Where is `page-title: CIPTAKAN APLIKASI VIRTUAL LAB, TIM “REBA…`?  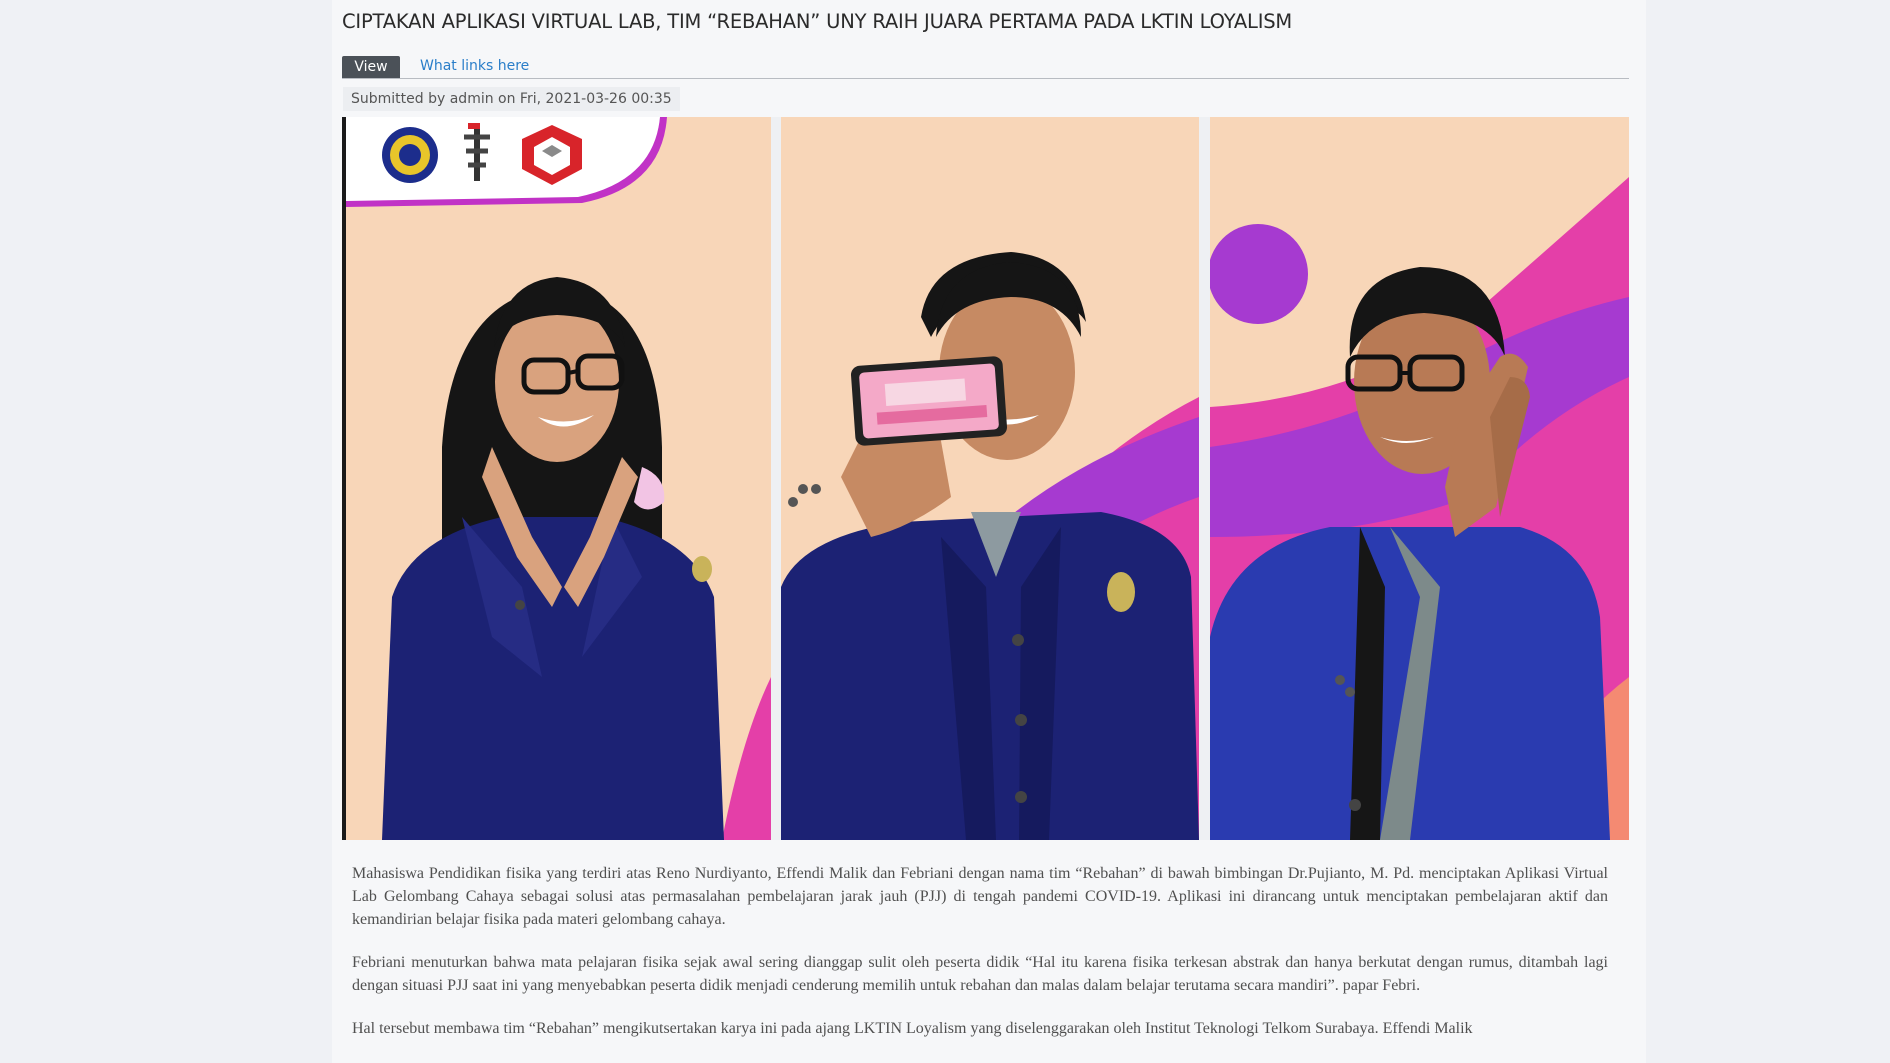 page-title: CIPTAKAN APLIKASI VIRTUAL LAB, TIM “REBA… is located at coordinates (817, 21).